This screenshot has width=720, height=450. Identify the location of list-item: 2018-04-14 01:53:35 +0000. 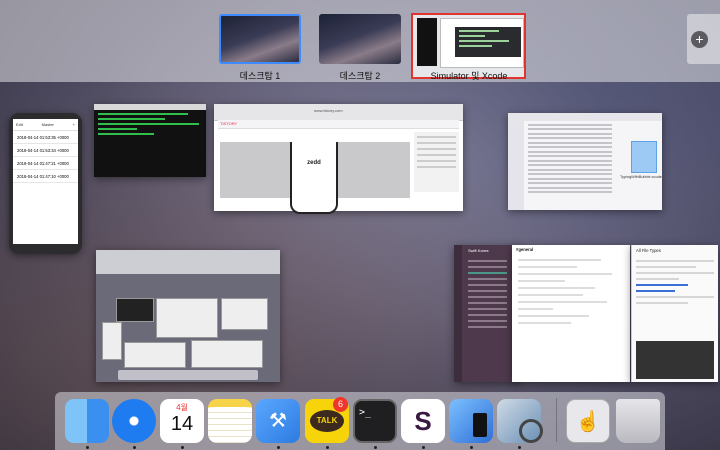
(45, 137).